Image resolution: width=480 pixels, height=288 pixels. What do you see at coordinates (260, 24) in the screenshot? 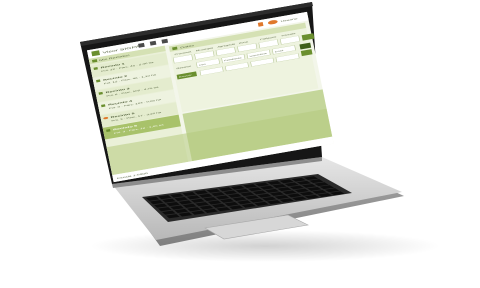
I see `notification-icon` at bounding box center [260, 24].